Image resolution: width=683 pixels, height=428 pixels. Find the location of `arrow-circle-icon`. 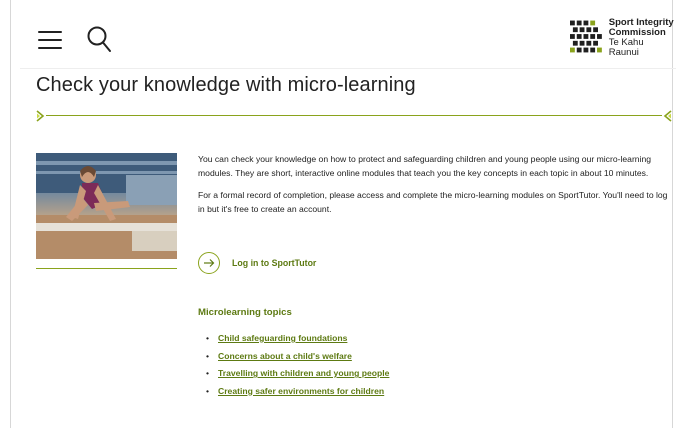

arrow-circle-icon is located at coordinates (209, 263).